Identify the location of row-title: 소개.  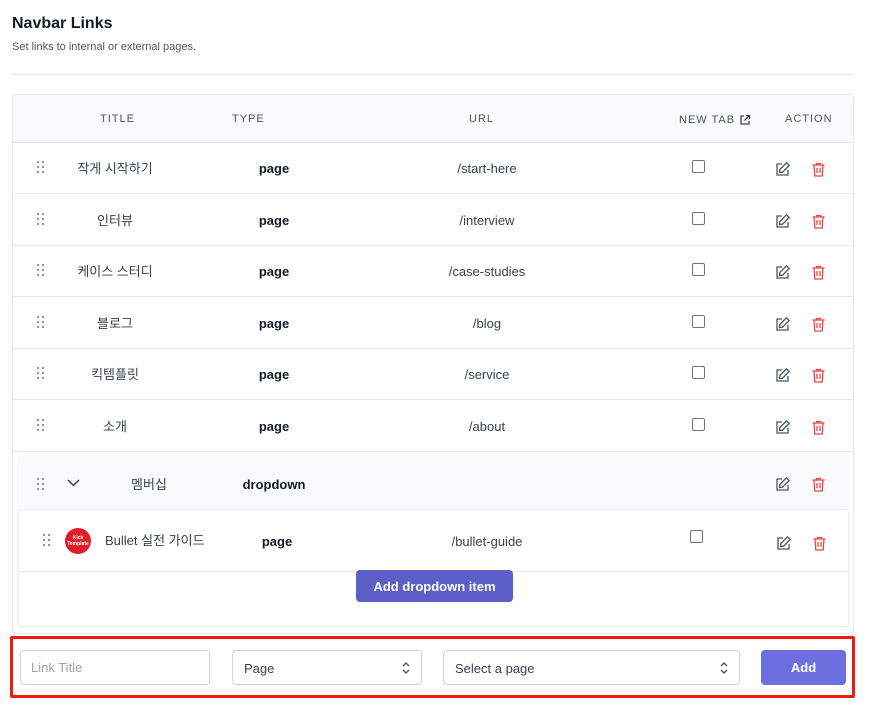
(115, 426).